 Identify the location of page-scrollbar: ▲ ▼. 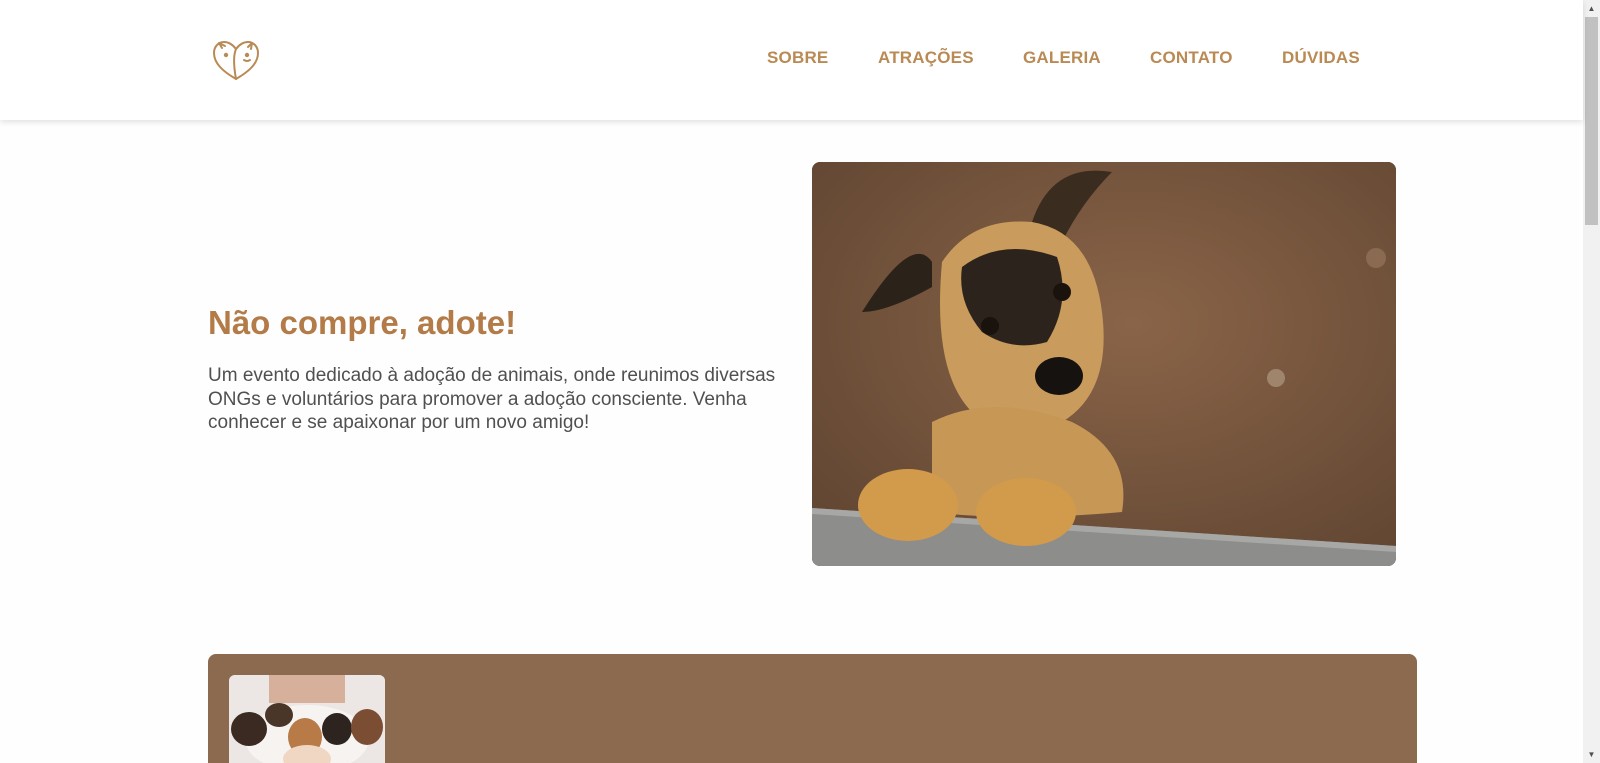
(1591, 381).